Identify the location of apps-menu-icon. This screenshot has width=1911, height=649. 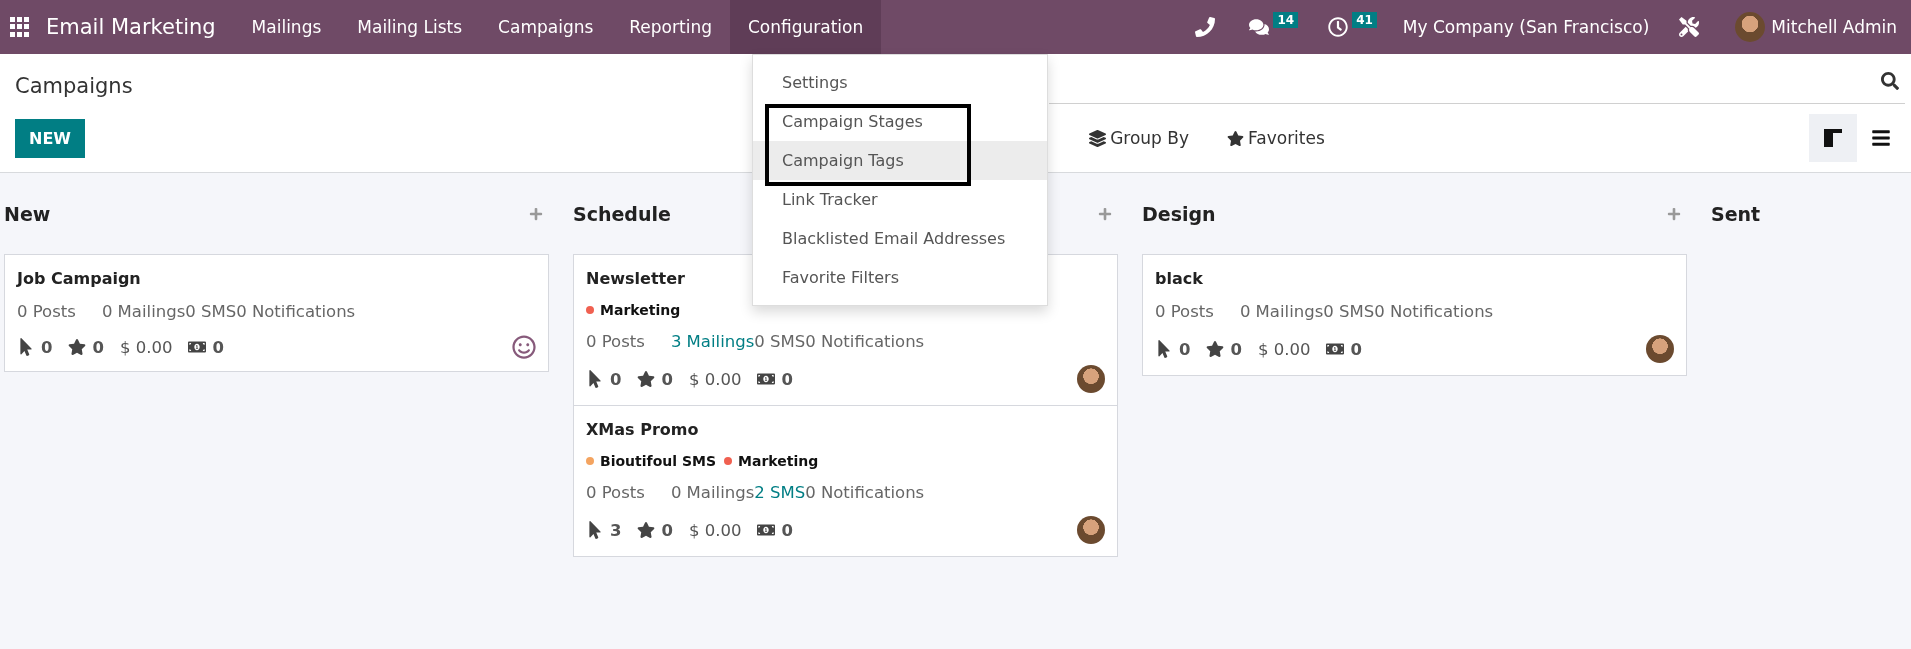
(20, 27).